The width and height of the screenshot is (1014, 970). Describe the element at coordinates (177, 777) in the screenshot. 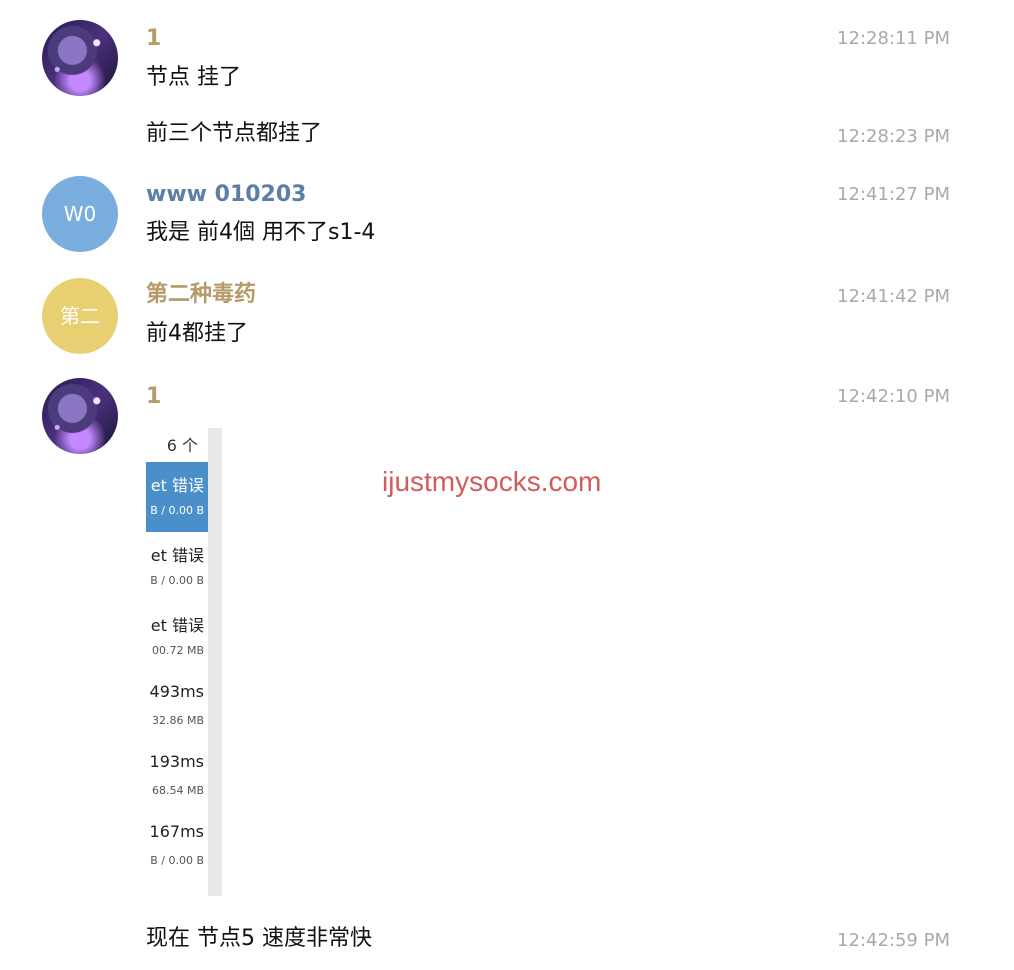

I see `node-list-row: 193ms 68.54 MB` at that location.